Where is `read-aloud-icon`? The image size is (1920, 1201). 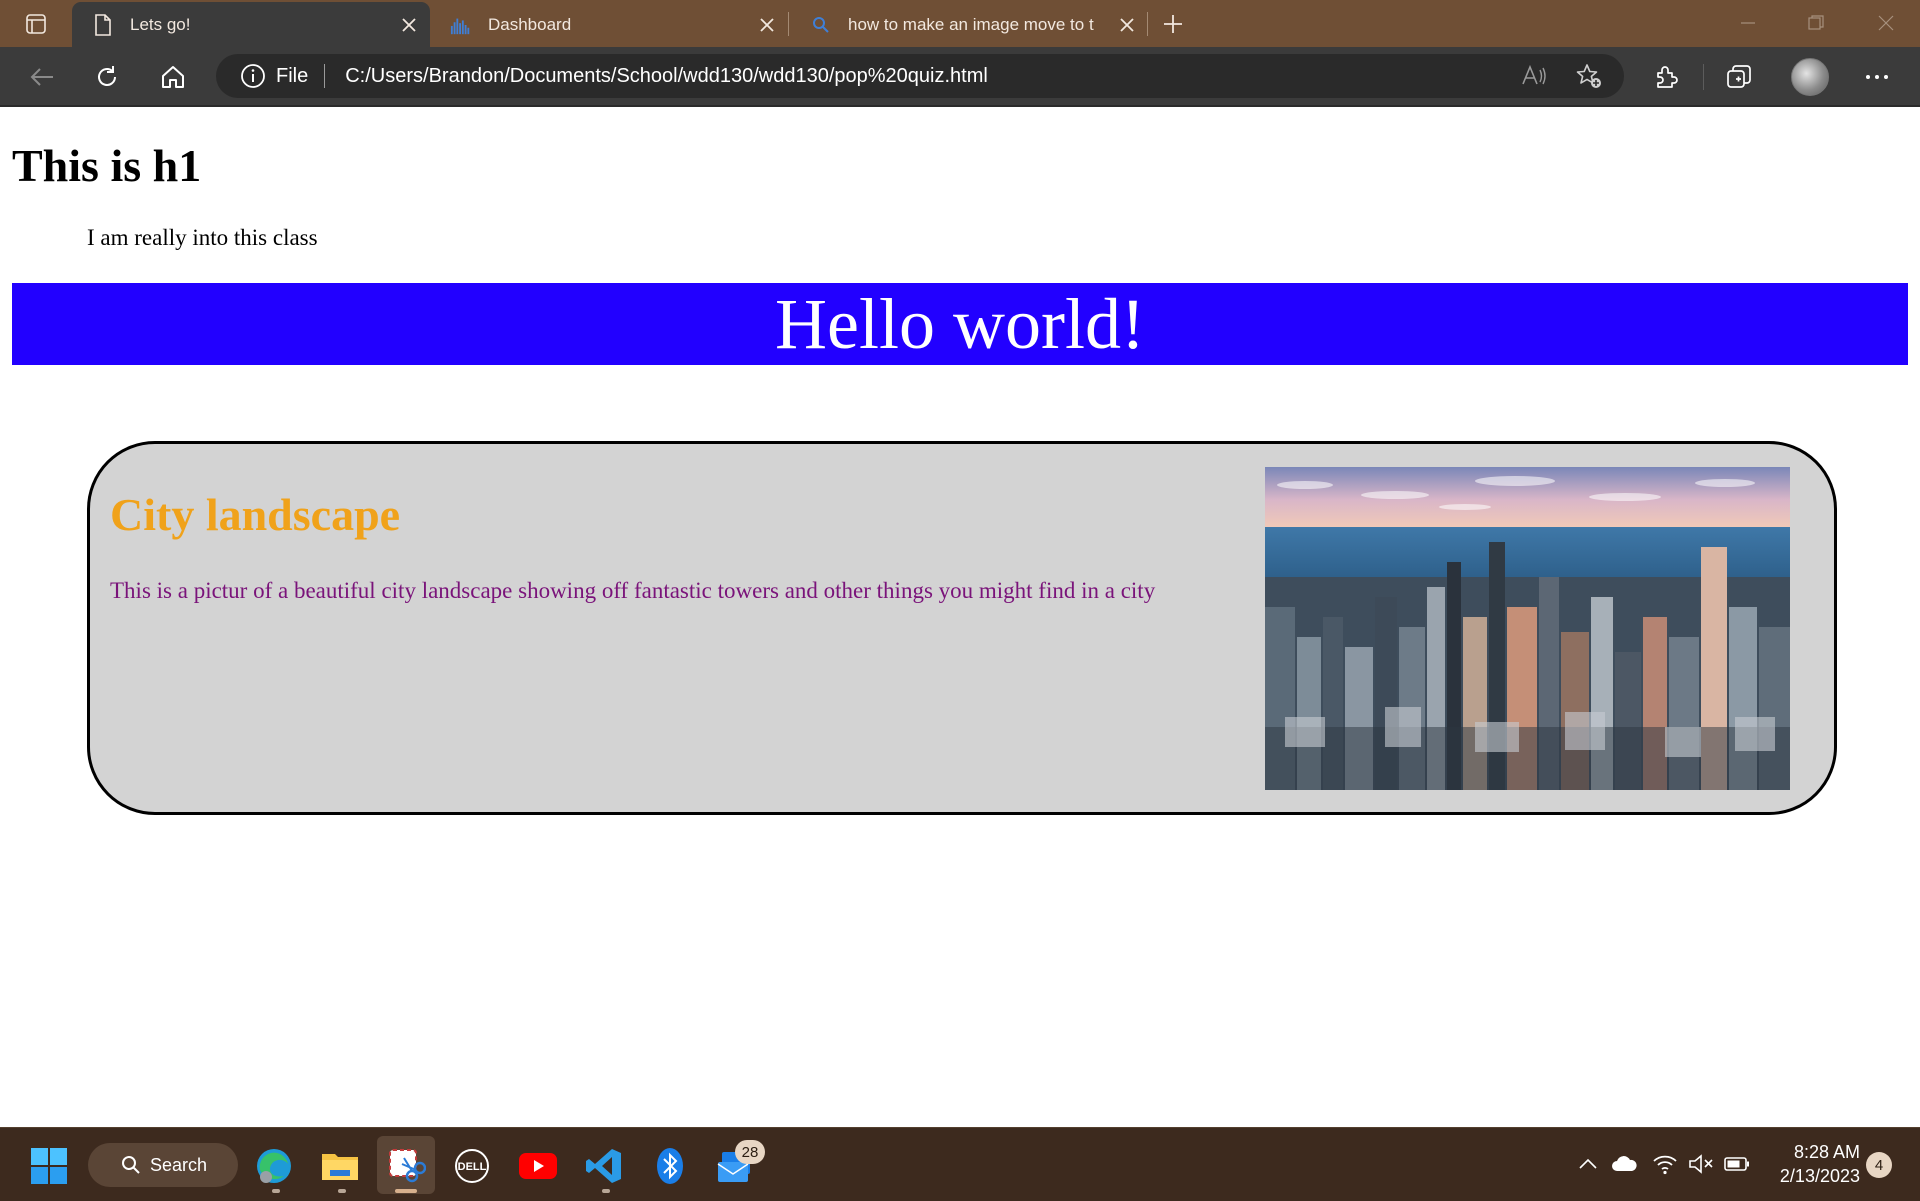 read-aloud-icon is located at coordinates (1535, 76).